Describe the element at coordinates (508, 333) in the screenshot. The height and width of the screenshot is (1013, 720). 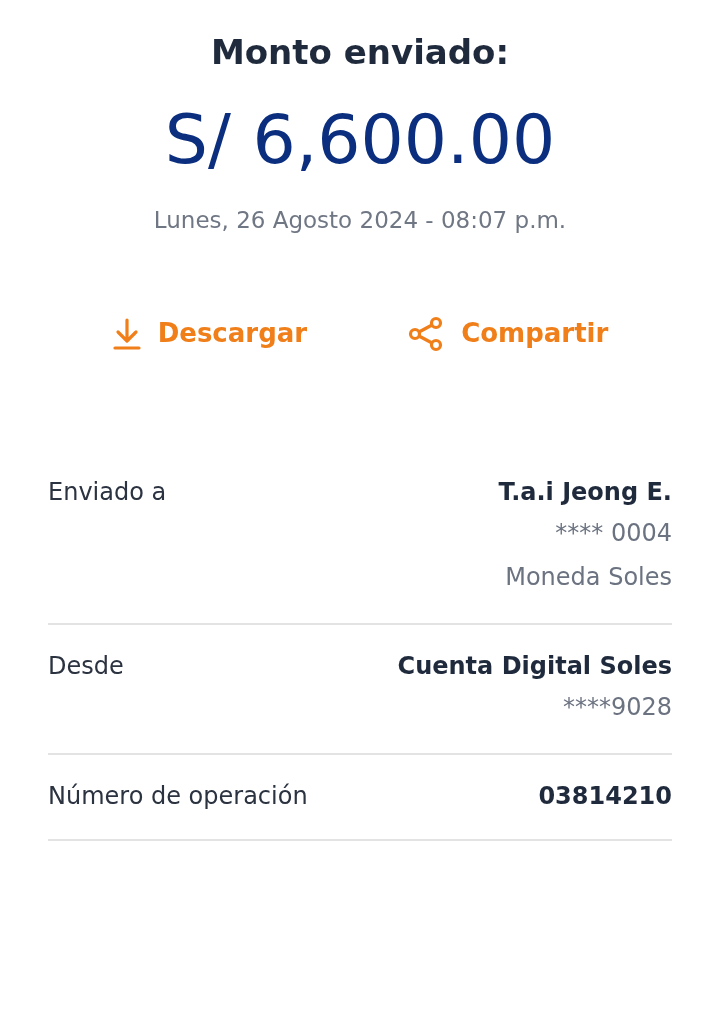
I see `share-button: Compartir` at that location.